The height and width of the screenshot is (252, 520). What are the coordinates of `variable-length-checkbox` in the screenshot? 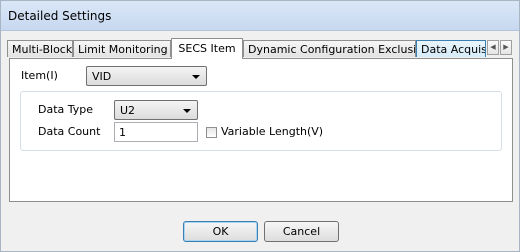 It's located at (211, 132).